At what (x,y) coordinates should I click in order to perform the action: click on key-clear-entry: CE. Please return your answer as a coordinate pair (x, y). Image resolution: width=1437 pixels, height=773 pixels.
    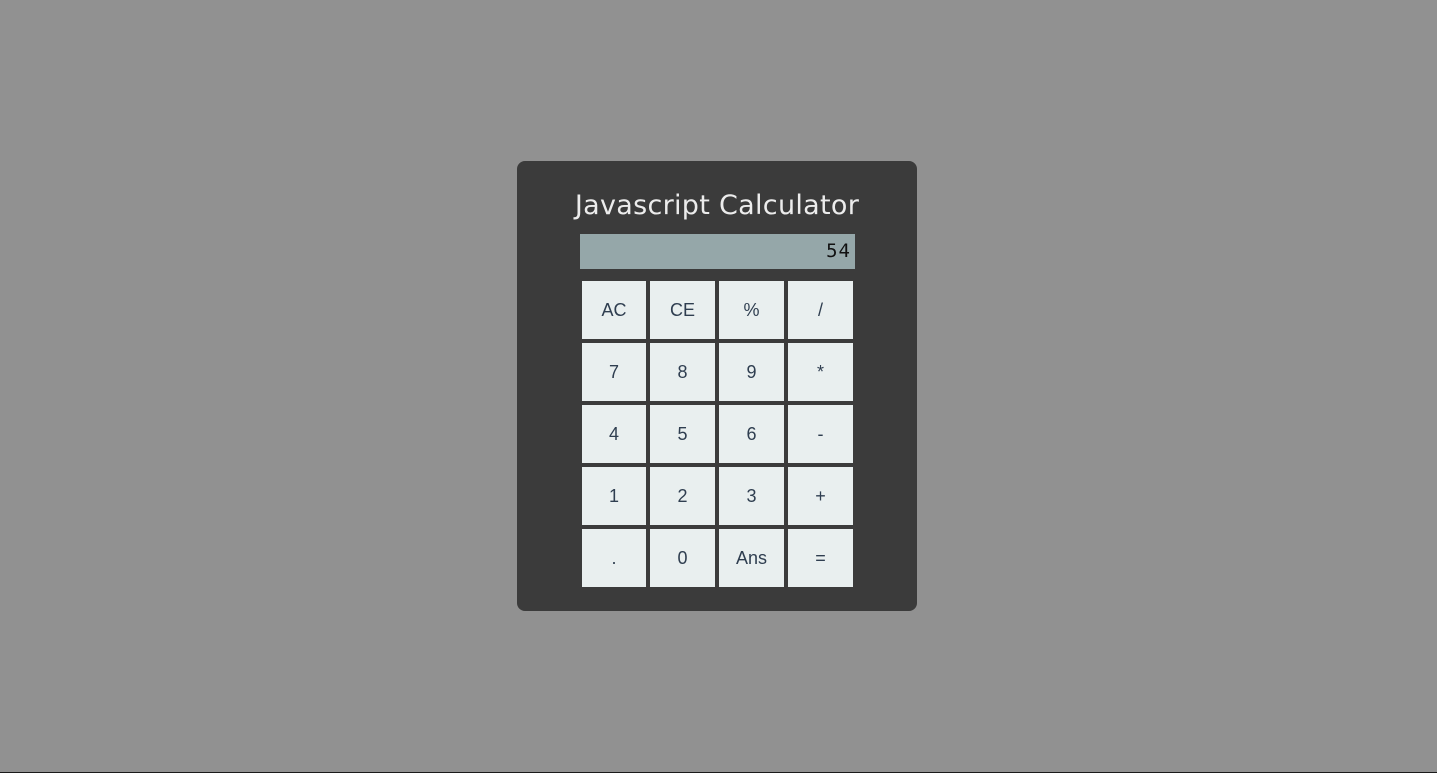
    Looking at the image, I should click on (682, 310).